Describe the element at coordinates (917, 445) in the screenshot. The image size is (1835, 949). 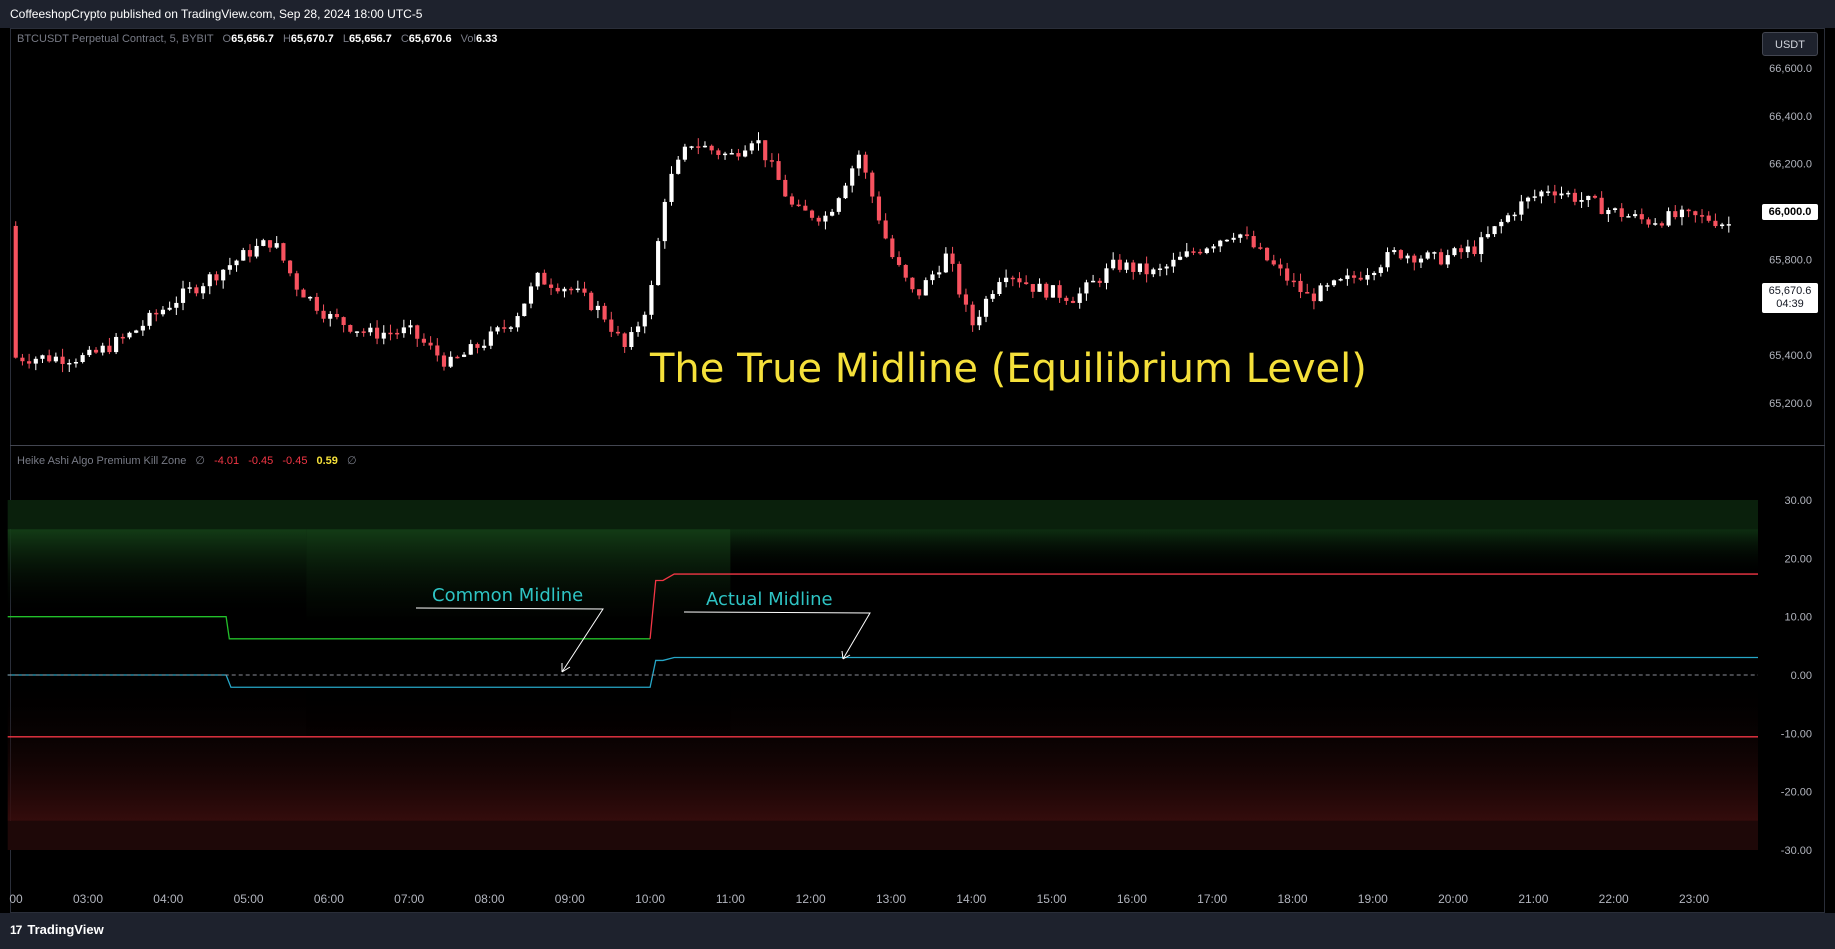
I see `pane-separator` at that location.